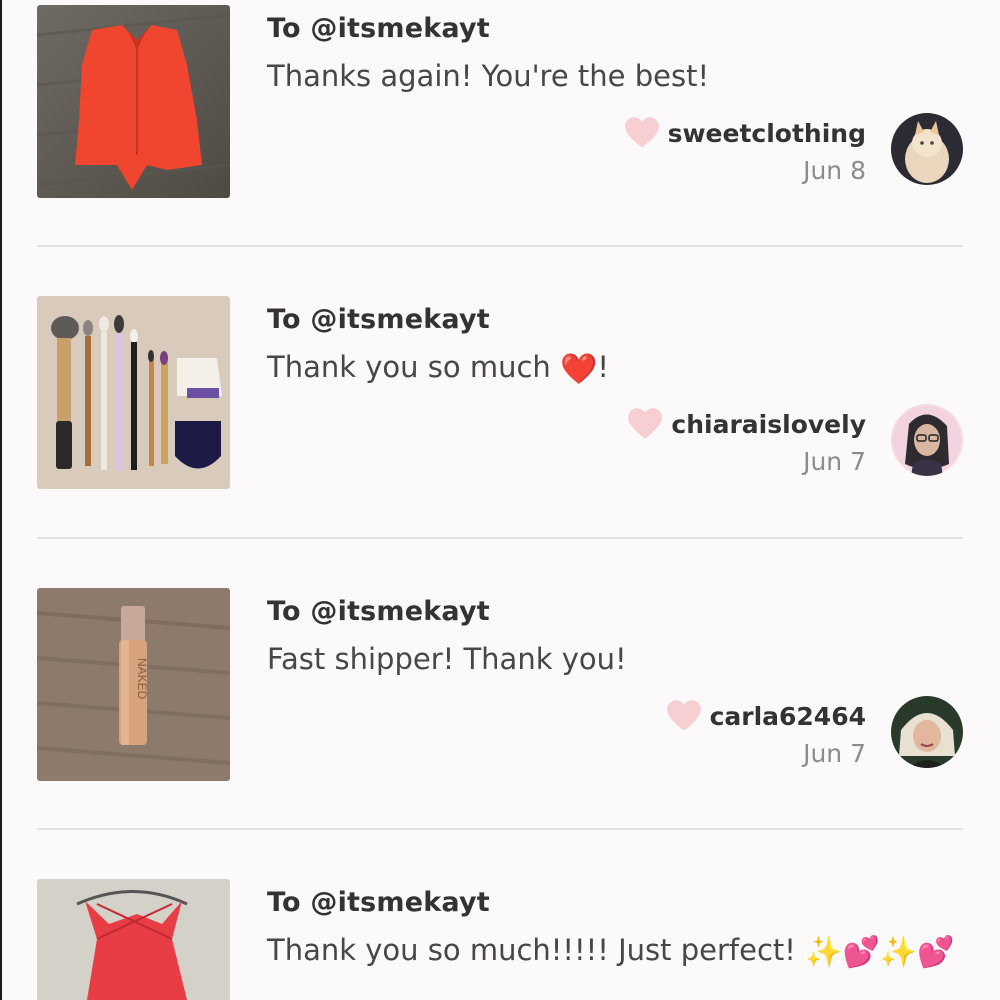  I want to click on sender-row: carla62464, so click(766, 716).